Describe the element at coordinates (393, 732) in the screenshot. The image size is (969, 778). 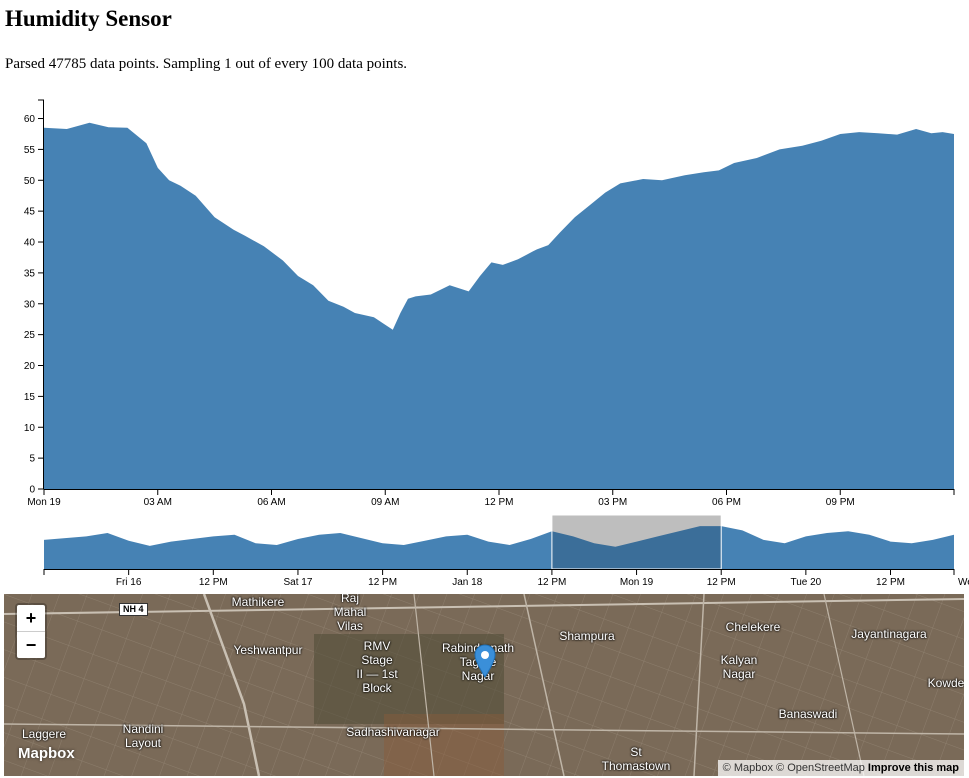
I see `map-place-label: Sadhashivanagar` at that location.